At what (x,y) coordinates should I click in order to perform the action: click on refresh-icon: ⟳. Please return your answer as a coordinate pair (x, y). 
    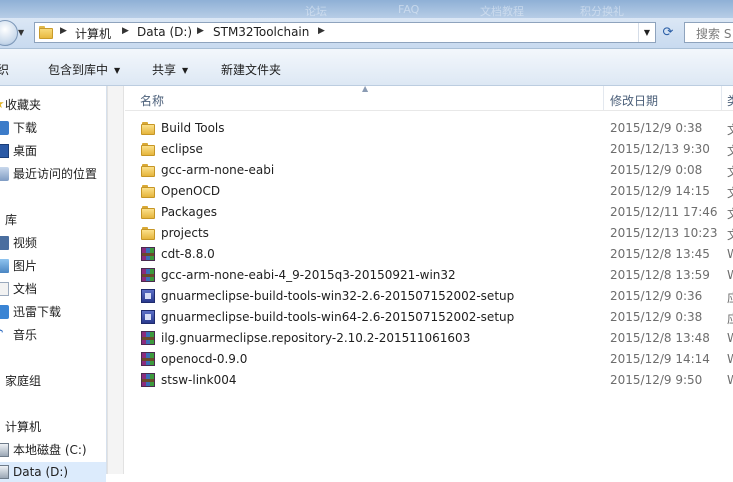
    Looking at the image, I should click on (668, 33).